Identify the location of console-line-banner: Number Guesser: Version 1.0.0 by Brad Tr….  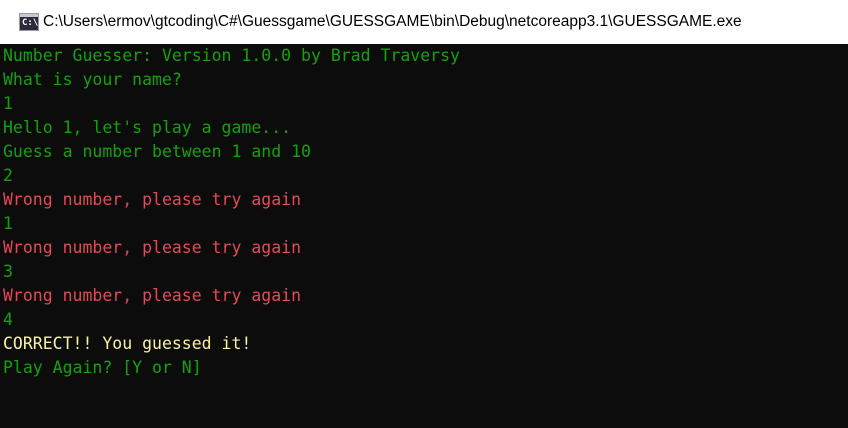
(231, 55).